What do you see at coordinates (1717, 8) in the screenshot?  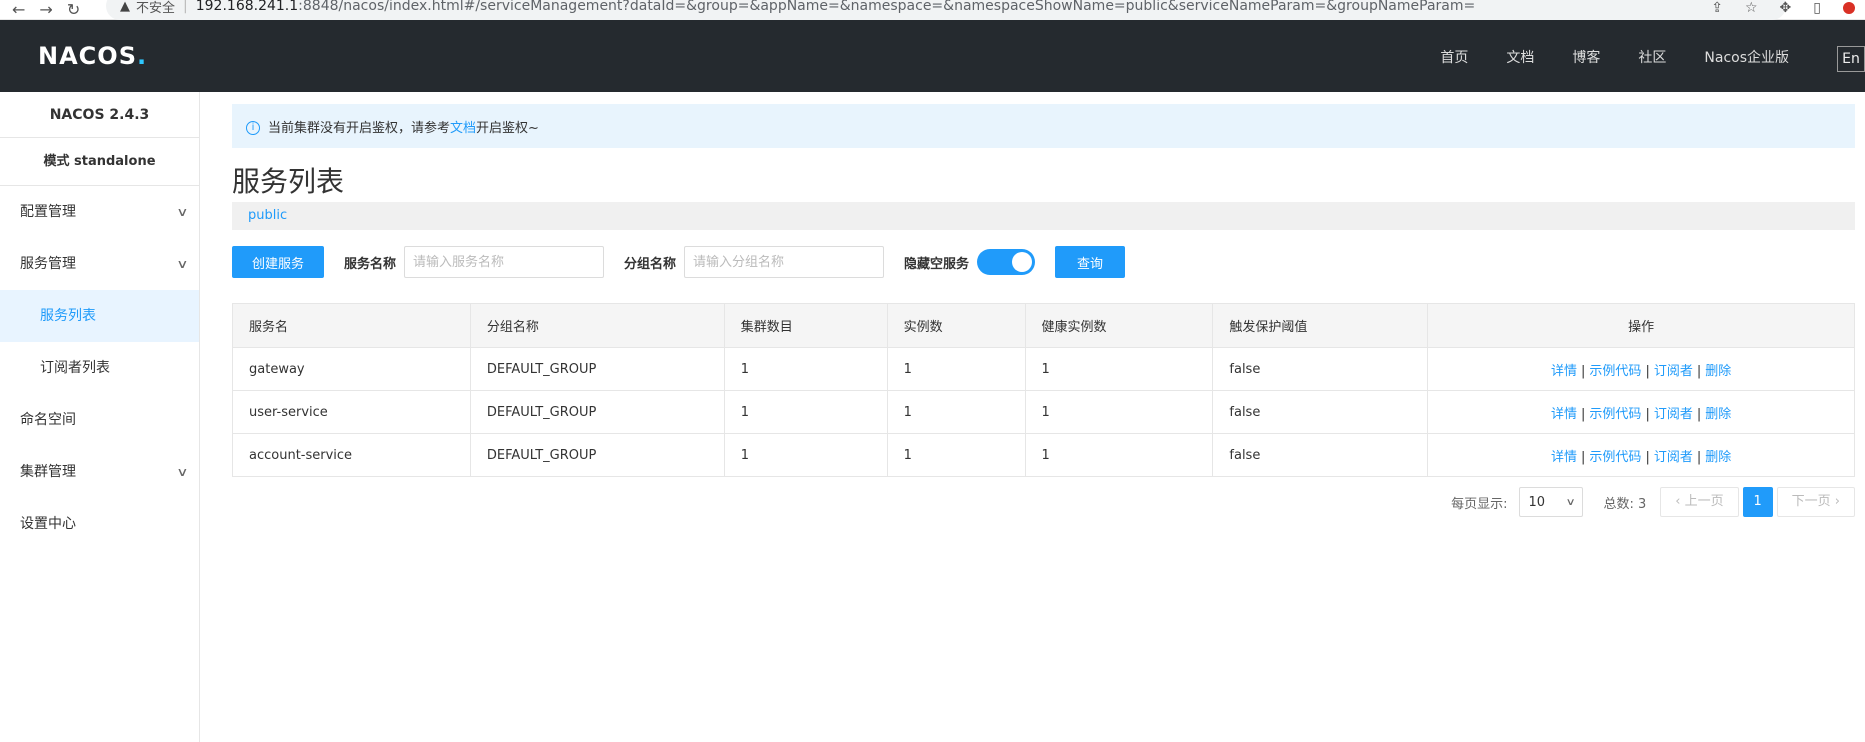 I see `share-icon: ⇪` at bounding box center [1717, 8].